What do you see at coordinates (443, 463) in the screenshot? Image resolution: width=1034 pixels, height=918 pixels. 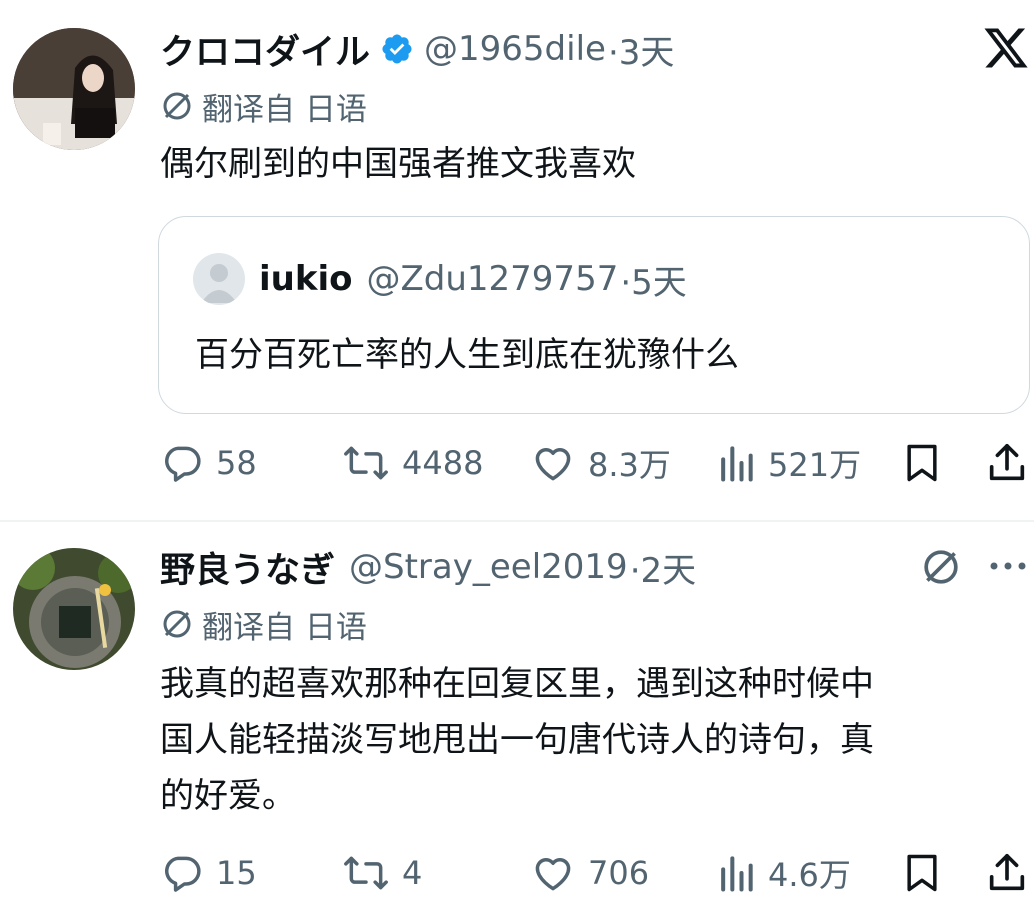 I see `repost-count: 4488` at bounding box center [443, 463].